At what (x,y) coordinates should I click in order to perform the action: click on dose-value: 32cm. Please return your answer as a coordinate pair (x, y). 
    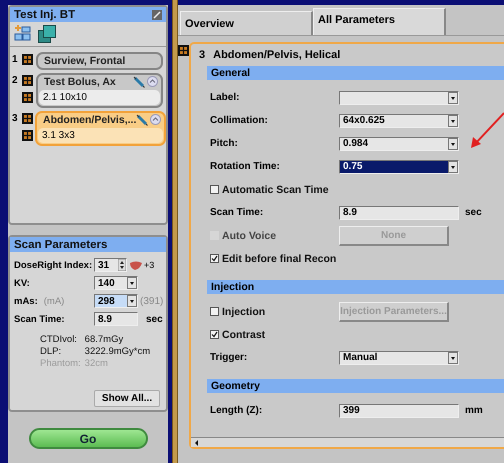
    Looking at the image, I should click on (96, 363).